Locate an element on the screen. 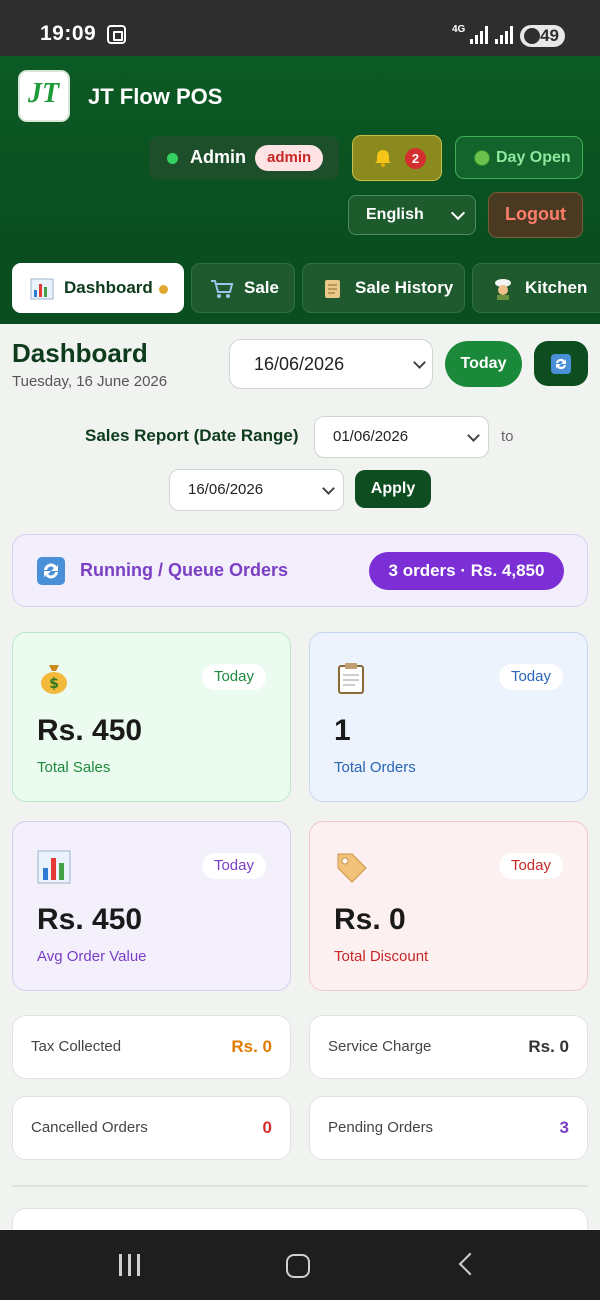  shopping-cart-icon is located at coordinates (222, 289).